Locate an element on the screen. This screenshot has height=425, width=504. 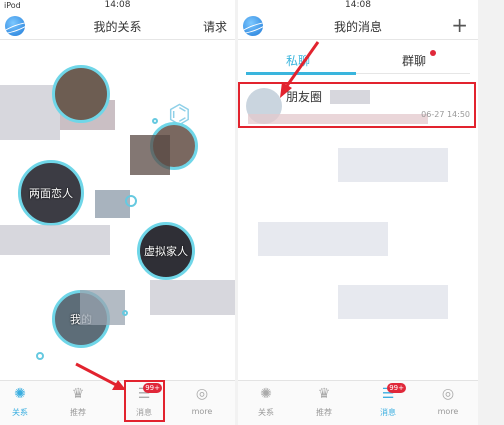
tab-messages: ☰ 99+ 消息 is located at coordinates (388, 400).